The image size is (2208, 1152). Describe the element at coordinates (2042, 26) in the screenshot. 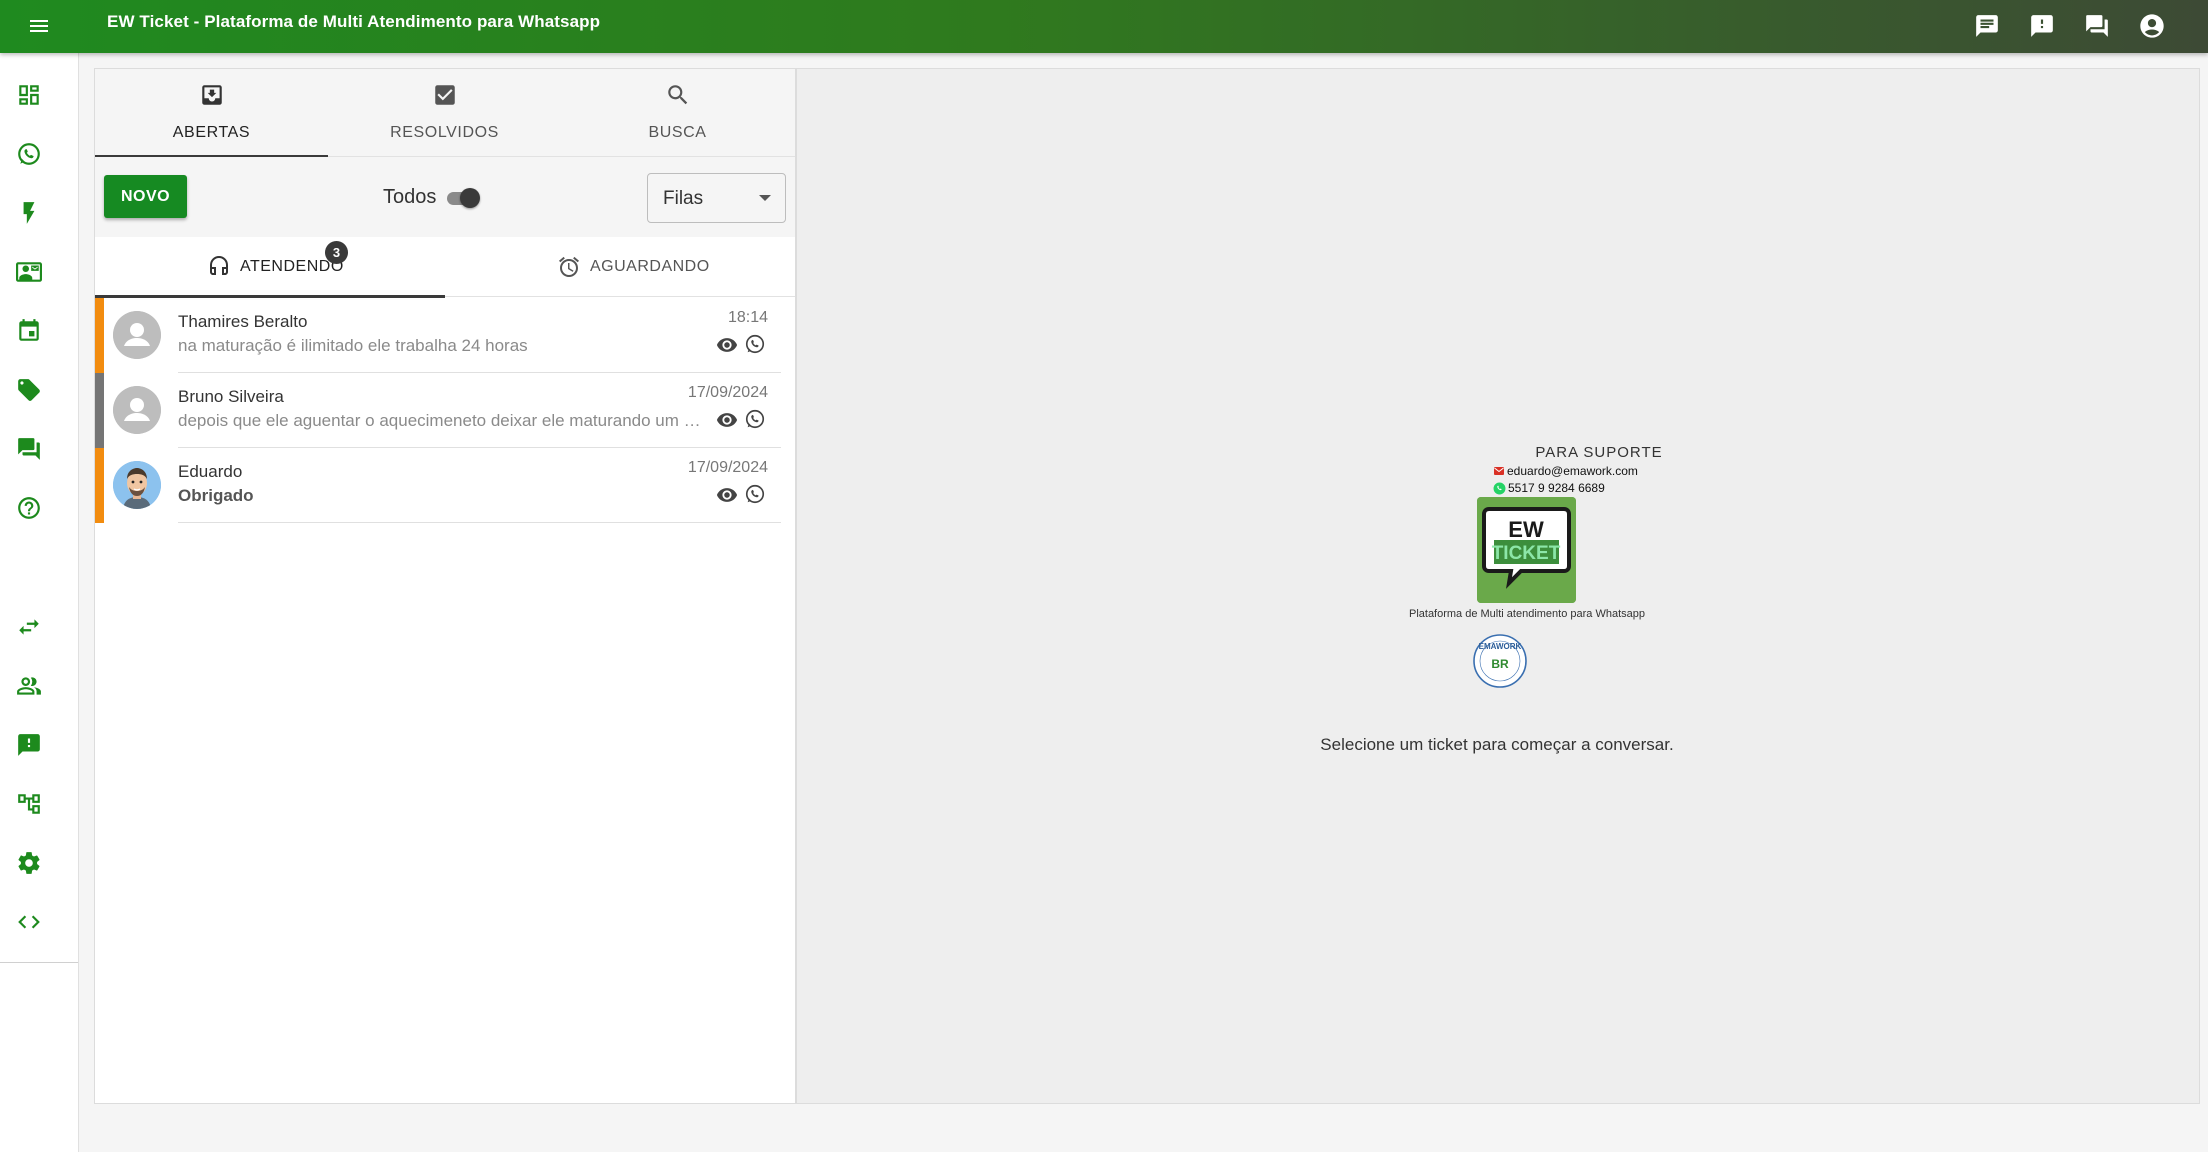

I see `feedback-icon` at that location.